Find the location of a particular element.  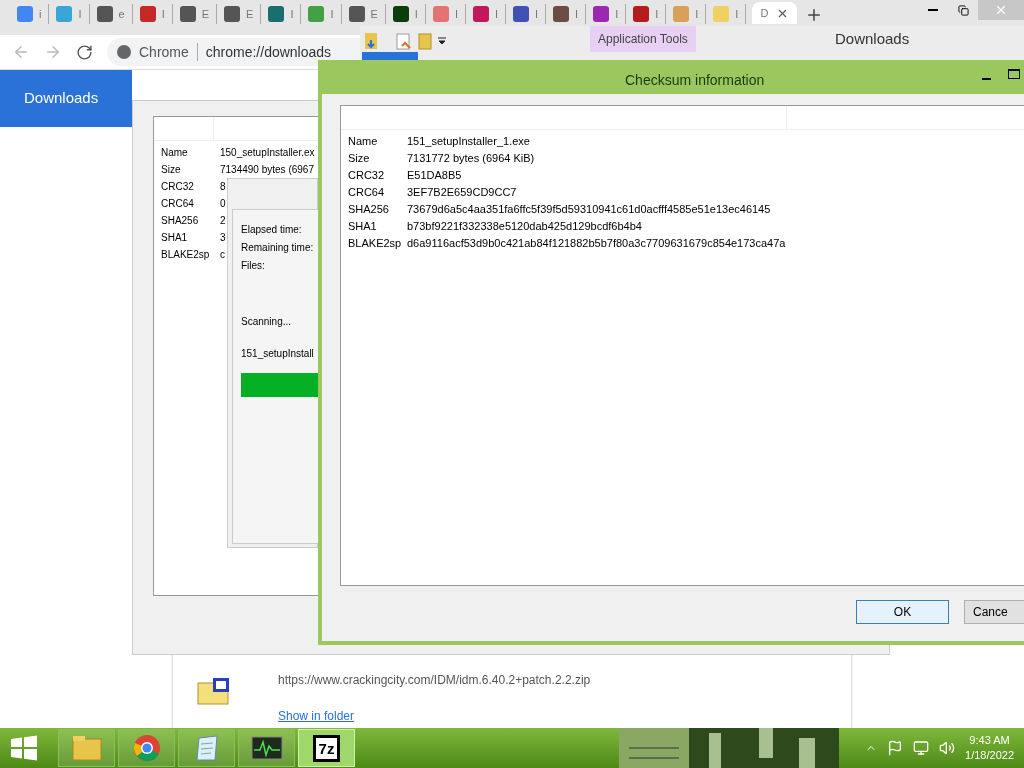

field-value: 0 is located at coordinates (223, 204).